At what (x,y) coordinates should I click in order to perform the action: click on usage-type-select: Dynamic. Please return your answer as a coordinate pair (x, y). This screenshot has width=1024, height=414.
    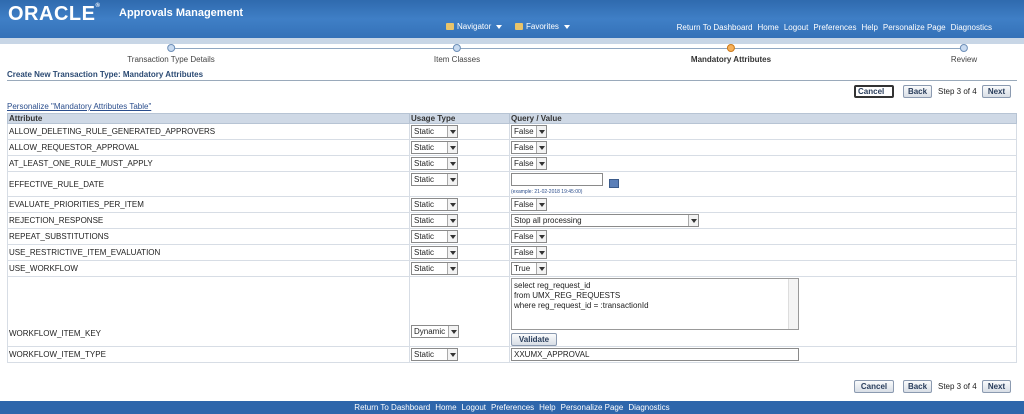
    Looking at the image, I should click on (435, 331).